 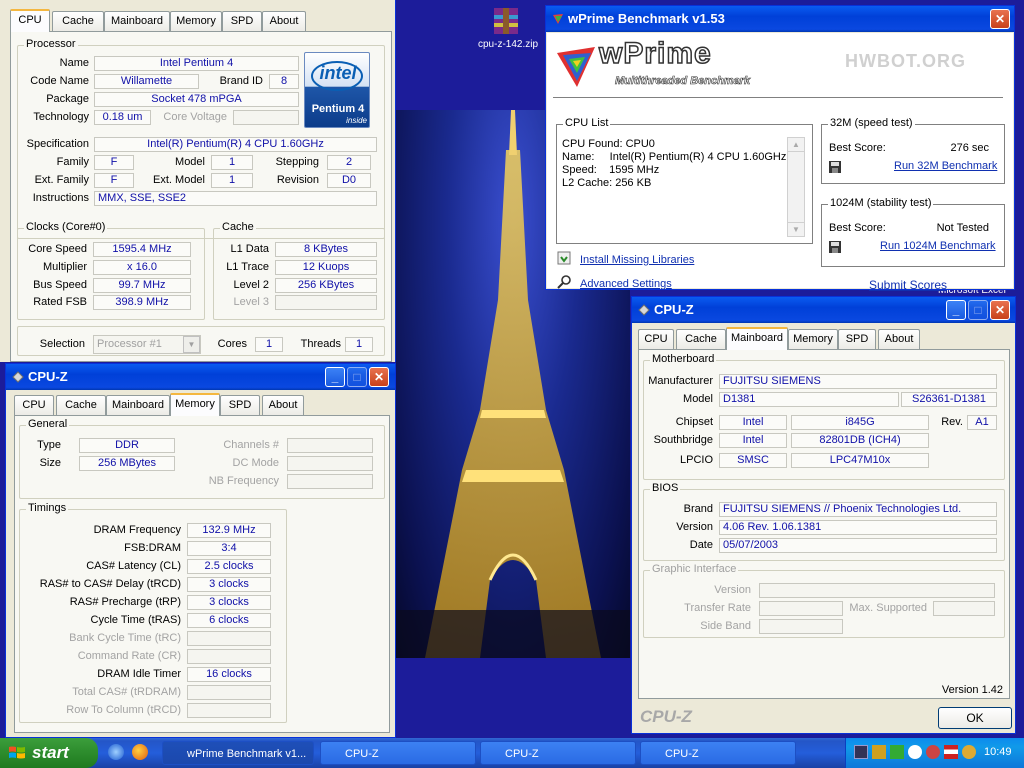 What do you see at coordinates (717, 608) in the screenshot?
I see `transfer-rate-label: Transfer Rate` at bounding box center [717, 608].